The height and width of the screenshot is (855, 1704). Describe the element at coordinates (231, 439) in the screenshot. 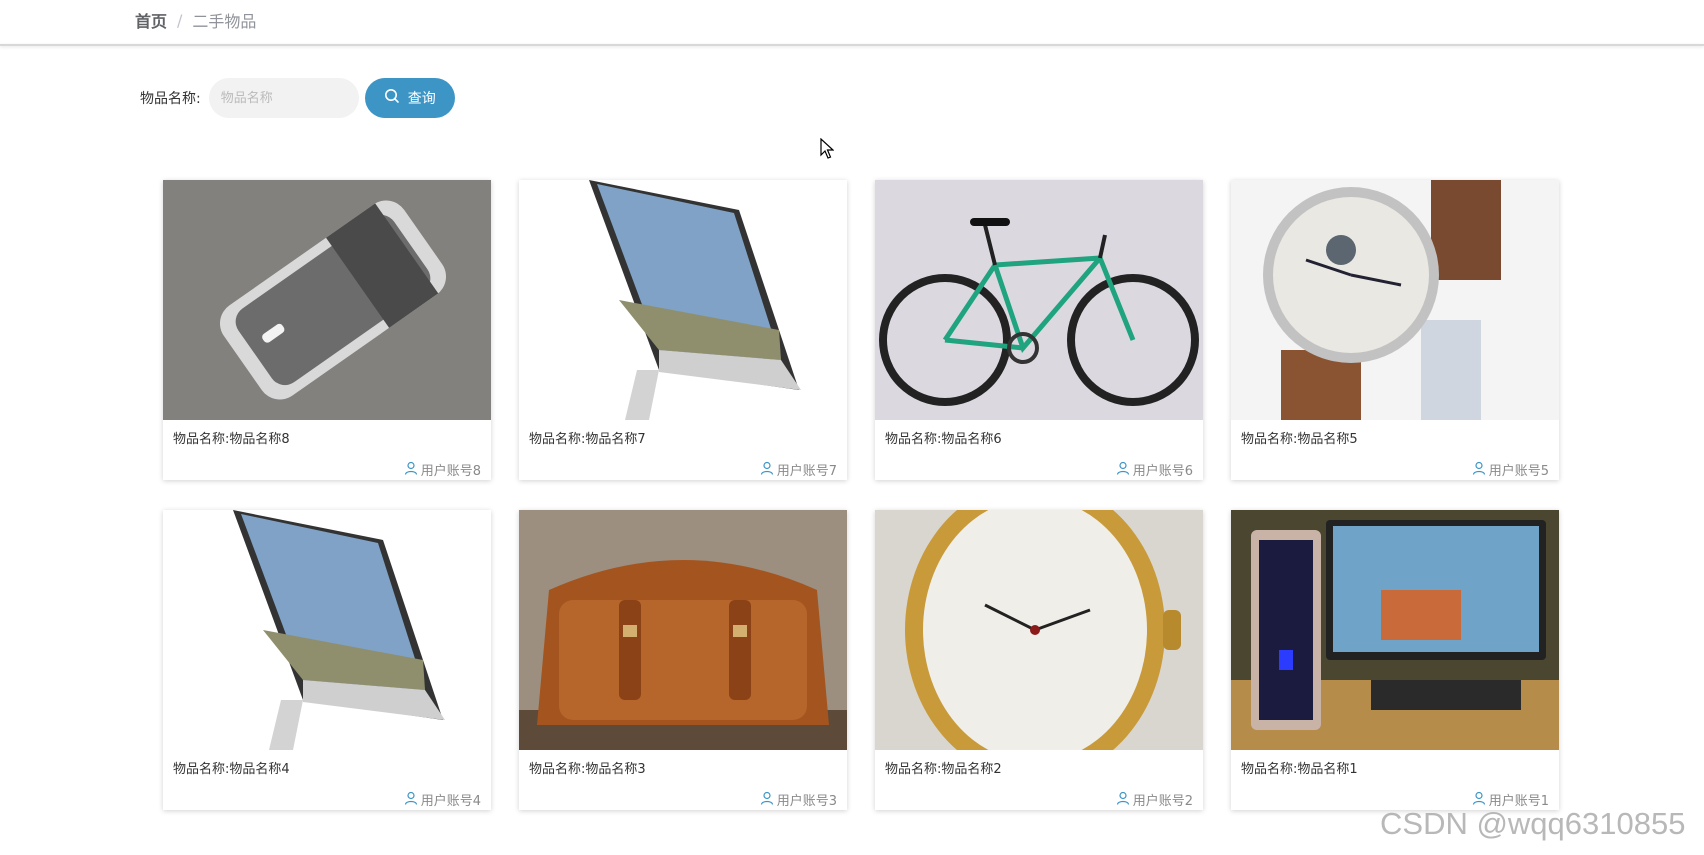

I see `item-name: 物品名称:物品名称8` at that location.